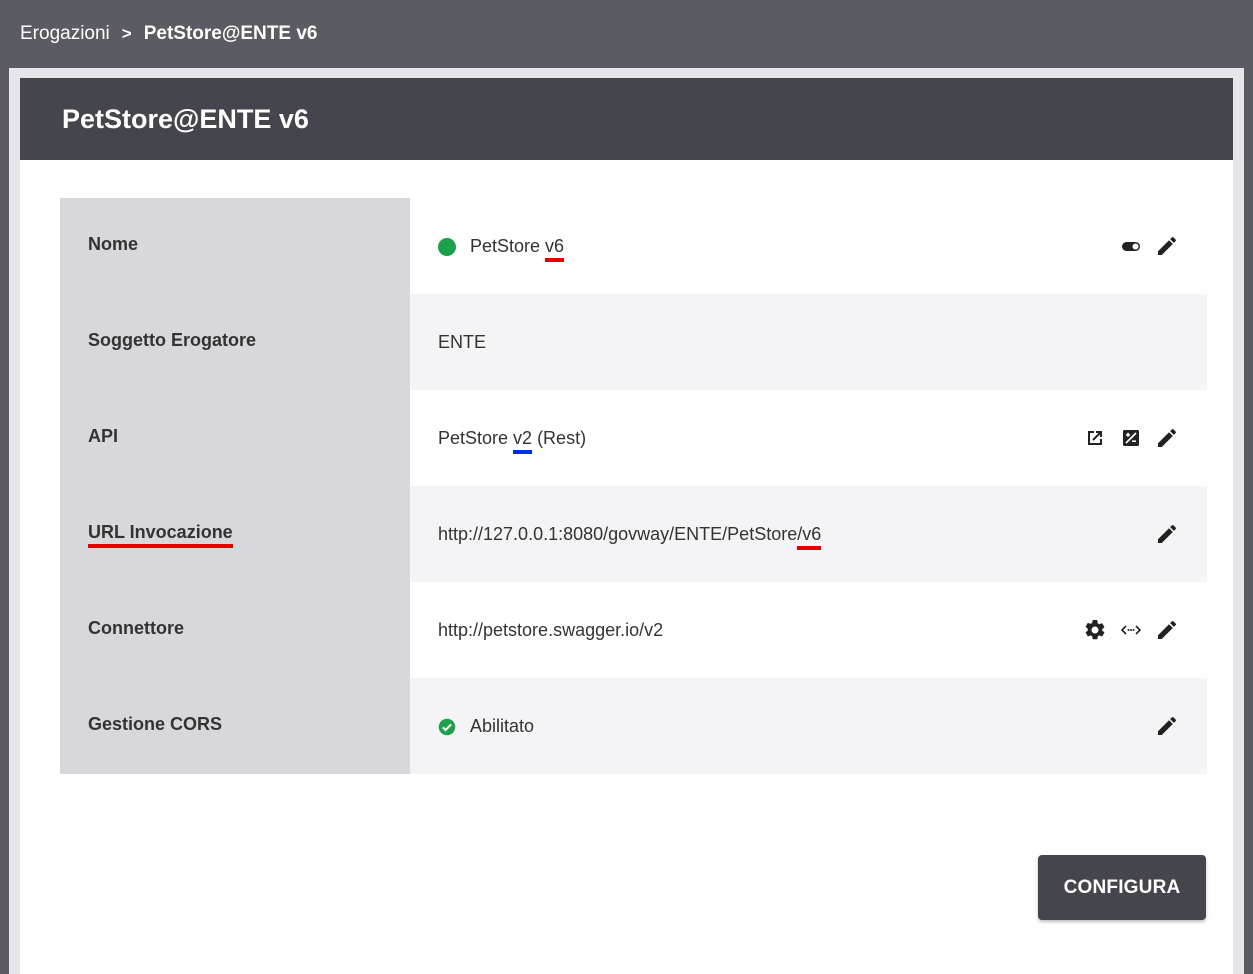 This screenshot has height=974, width=1253. I want to click on row-connettore: Connettore http://petstore.swagger.io/v2, so click(633, 630).